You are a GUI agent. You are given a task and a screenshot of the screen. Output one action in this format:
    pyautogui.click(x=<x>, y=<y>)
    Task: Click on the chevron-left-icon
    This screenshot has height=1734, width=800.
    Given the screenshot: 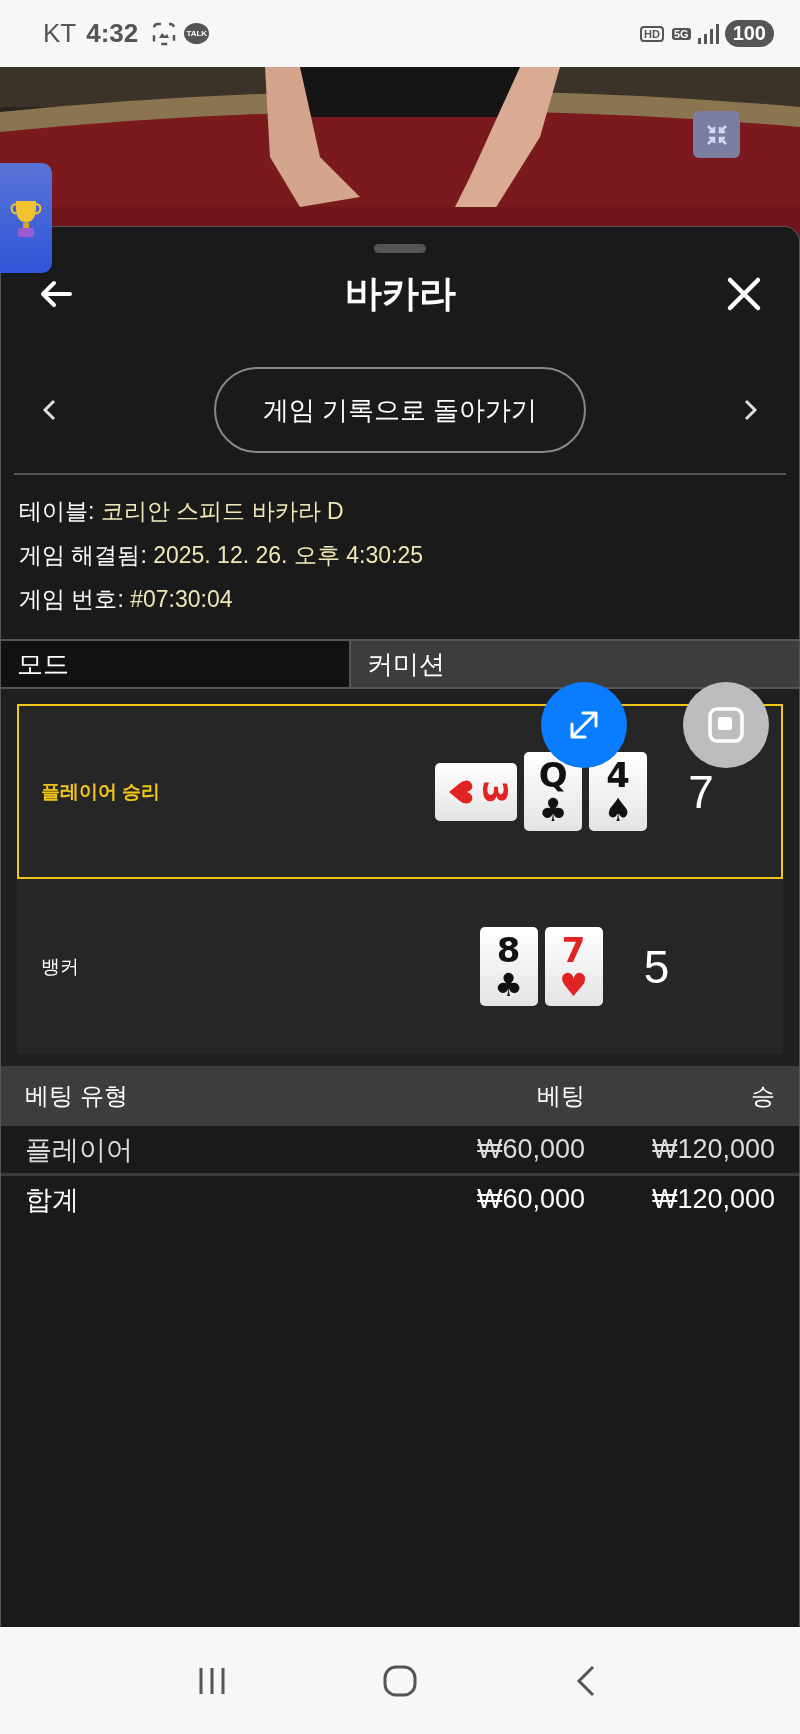 What is the action you would take?
    pyautogui.click(x=49, y=410)
    